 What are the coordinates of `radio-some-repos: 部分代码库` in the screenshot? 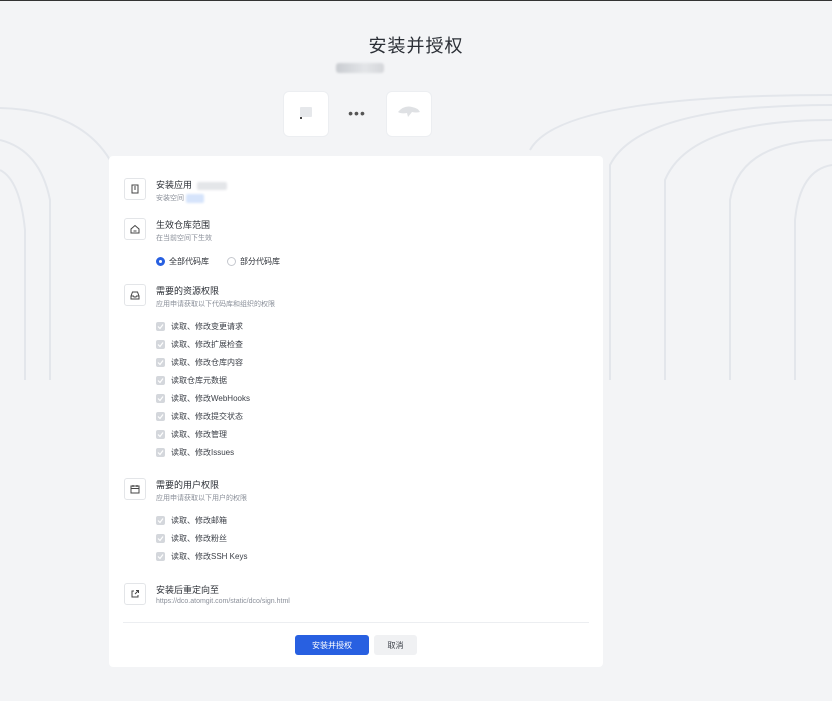 It's located at (253, 261).